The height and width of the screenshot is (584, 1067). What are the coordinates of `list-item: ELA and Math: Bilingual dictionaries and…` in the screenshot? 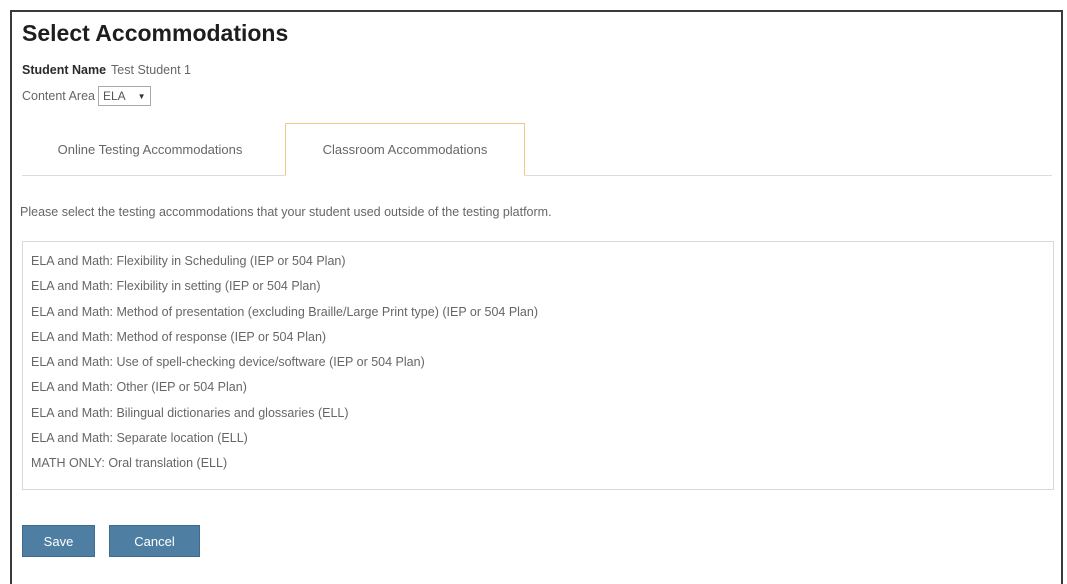 It's located at (542, 413).